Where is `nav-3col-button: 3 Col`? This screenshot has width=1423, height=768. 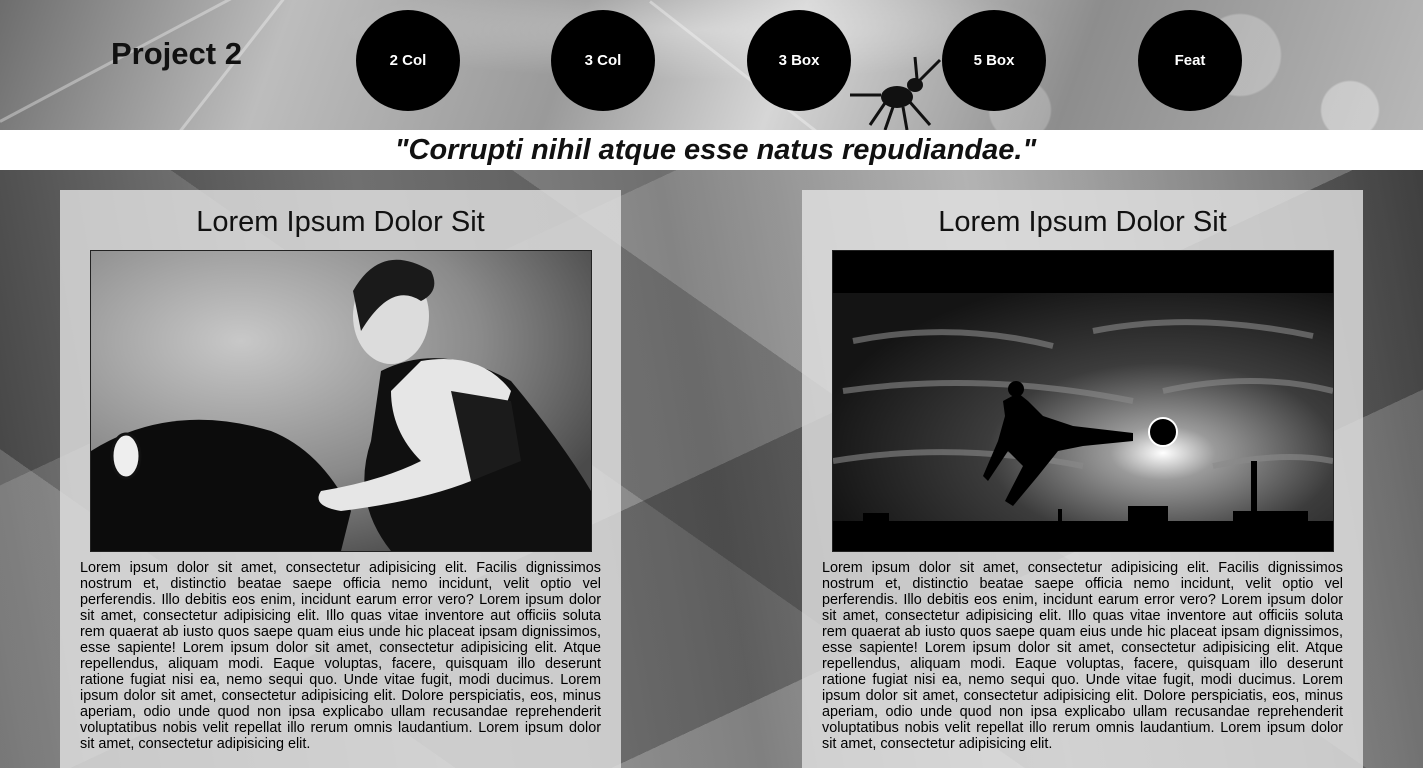
nav-3col-button: 3 Col is located at coordinates (603, 60).